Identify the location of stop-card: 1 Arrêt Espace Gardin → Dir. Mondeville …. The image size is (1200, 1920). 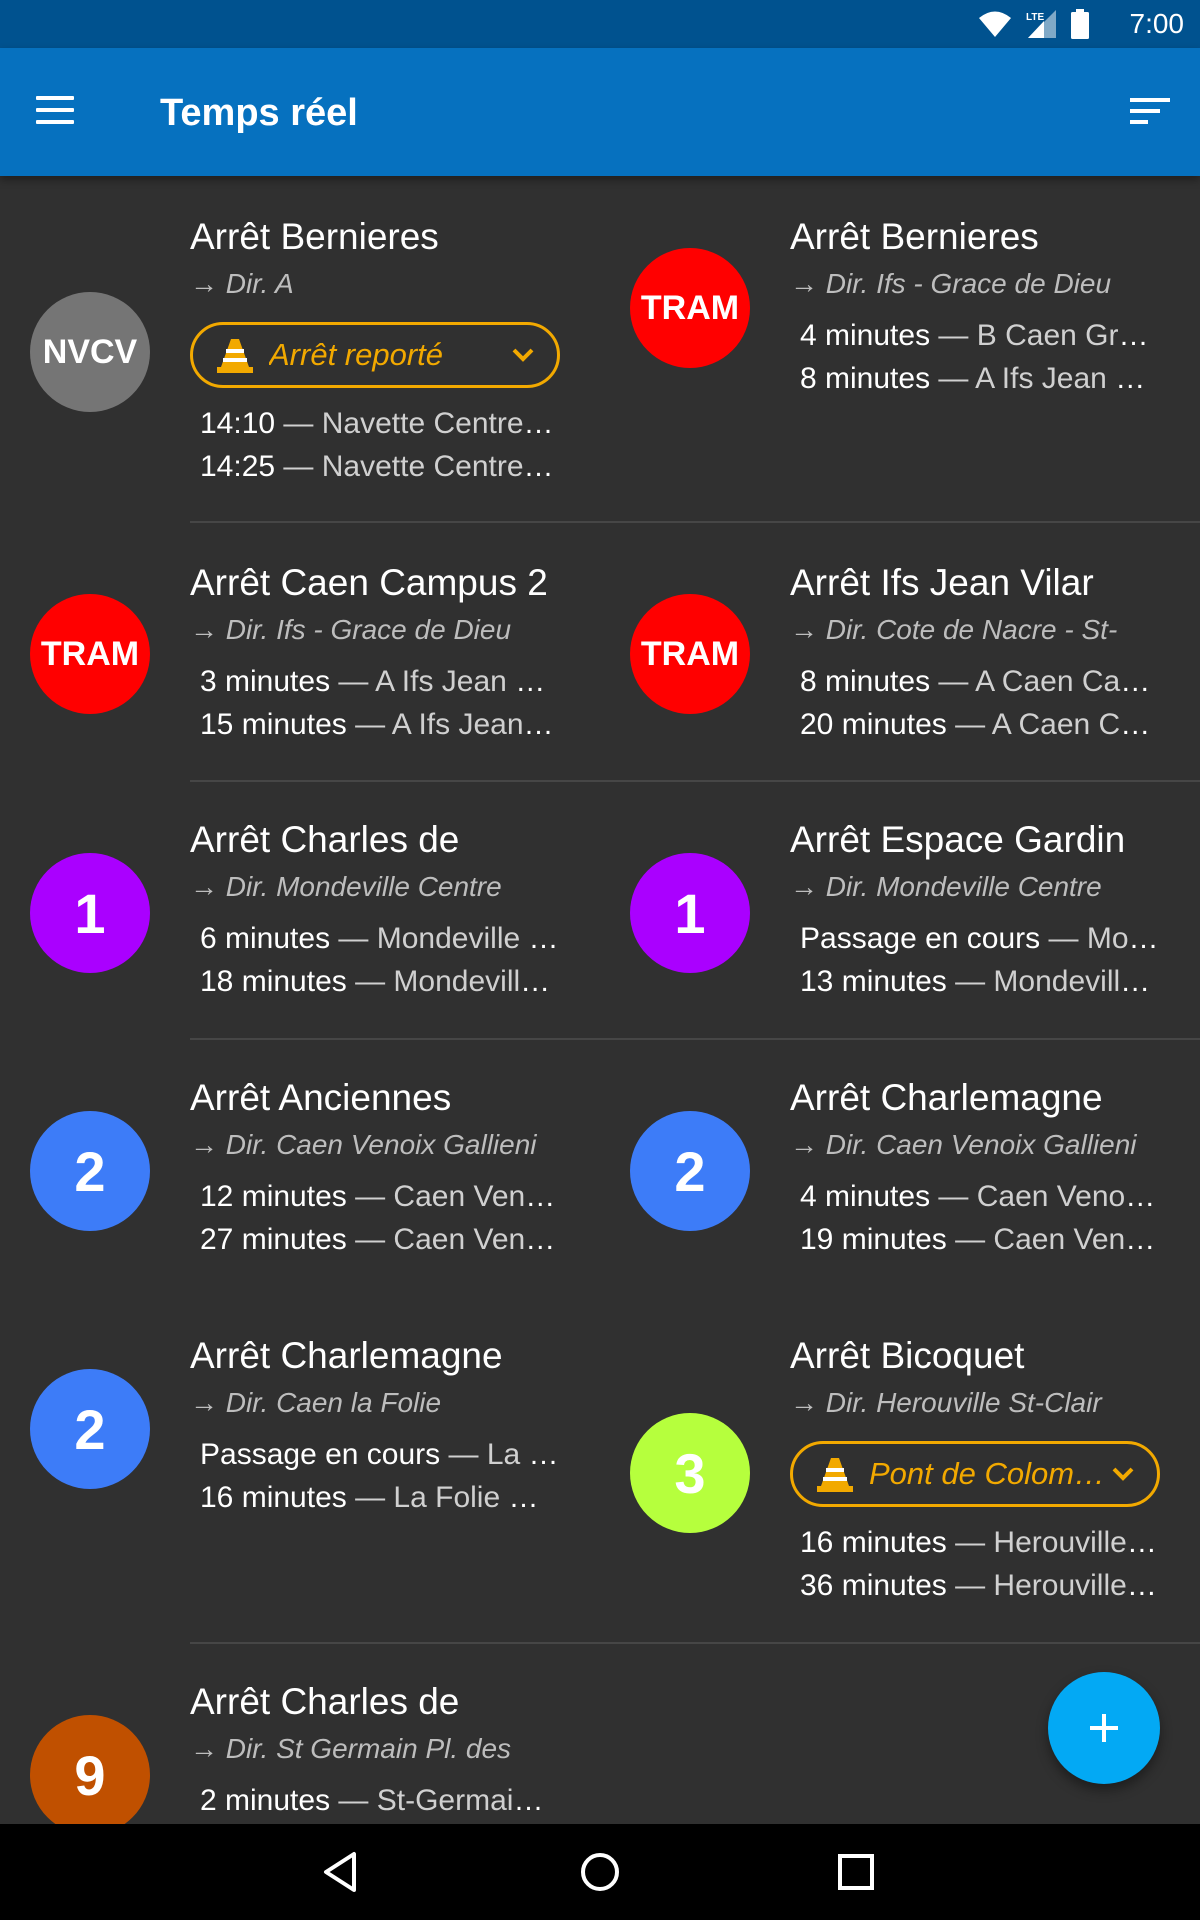
(900, 910).